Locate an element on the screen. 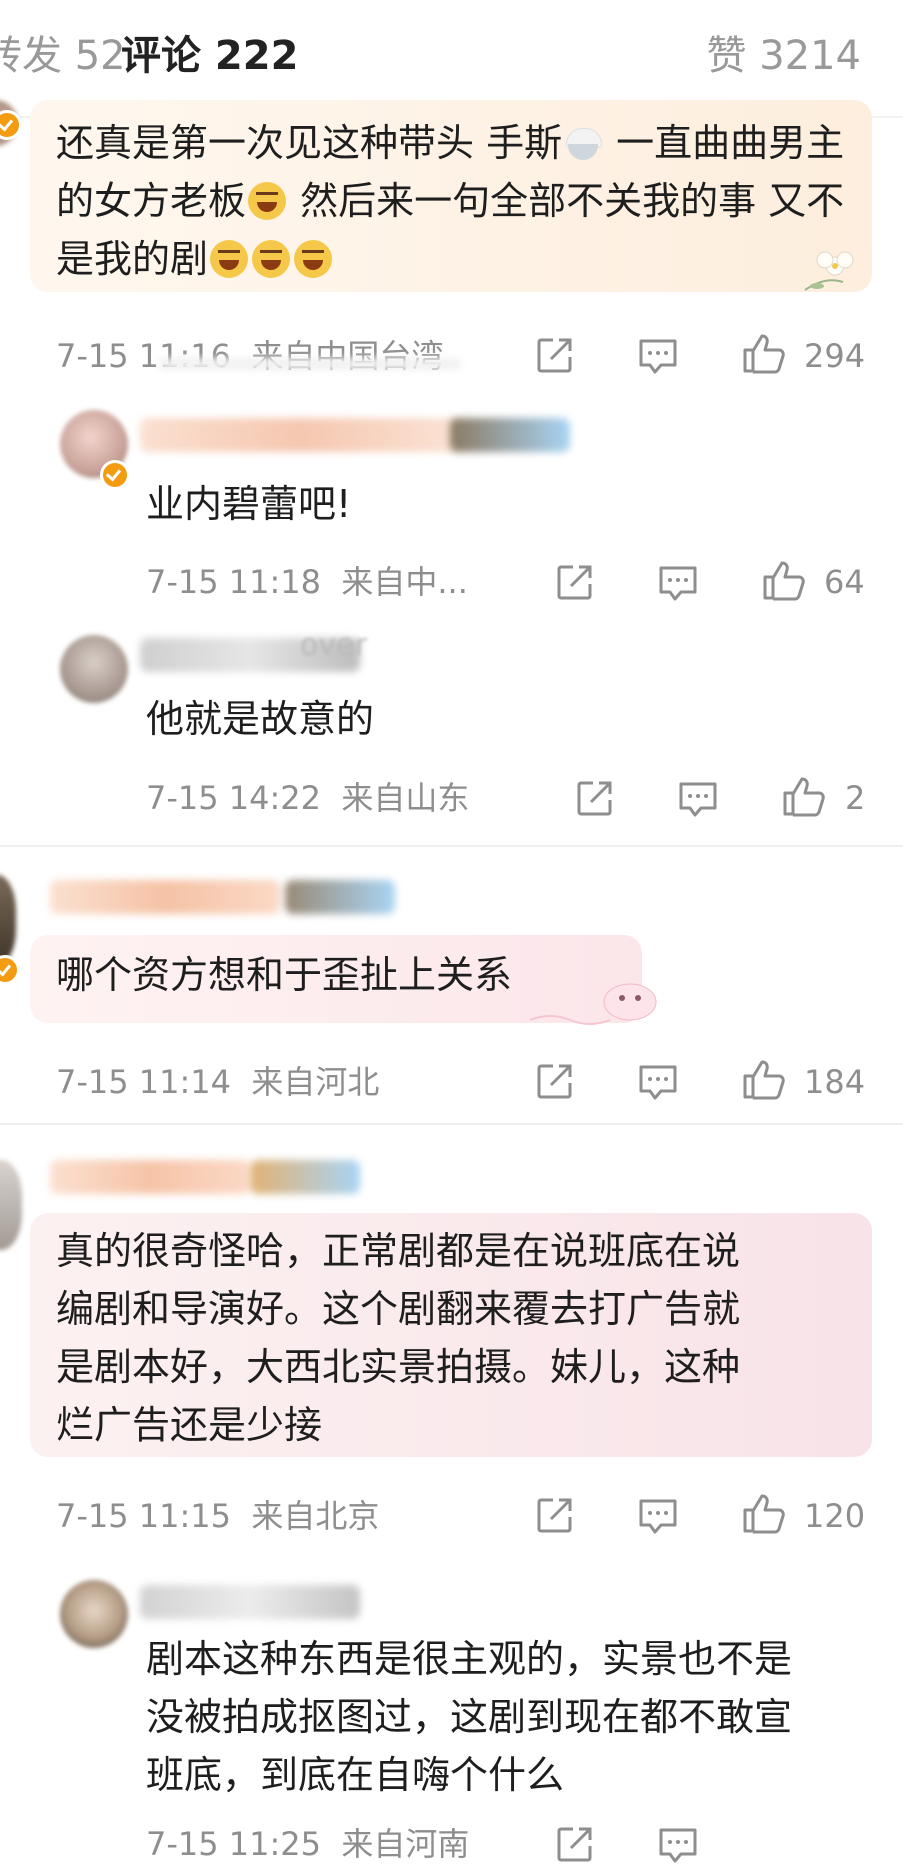 The height and width of the screenshot is (1870, 903). like-count: 120 is located at coordinates (835, 1516).